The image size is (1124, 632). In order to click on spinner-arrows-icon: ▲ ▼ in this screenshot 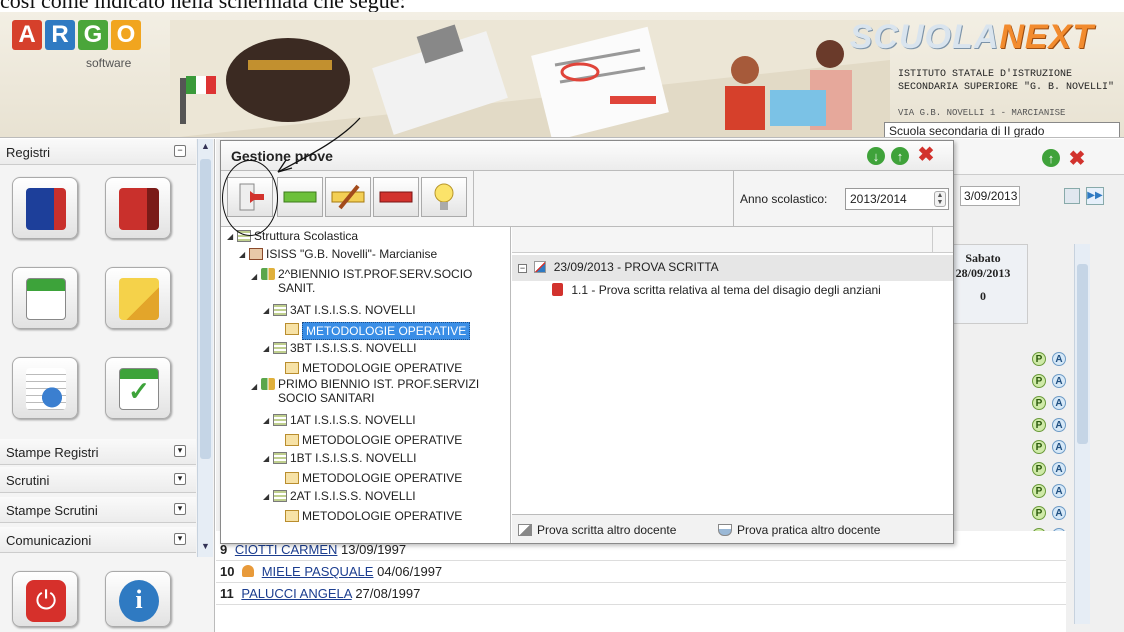, I will do `click(940, 199)`.